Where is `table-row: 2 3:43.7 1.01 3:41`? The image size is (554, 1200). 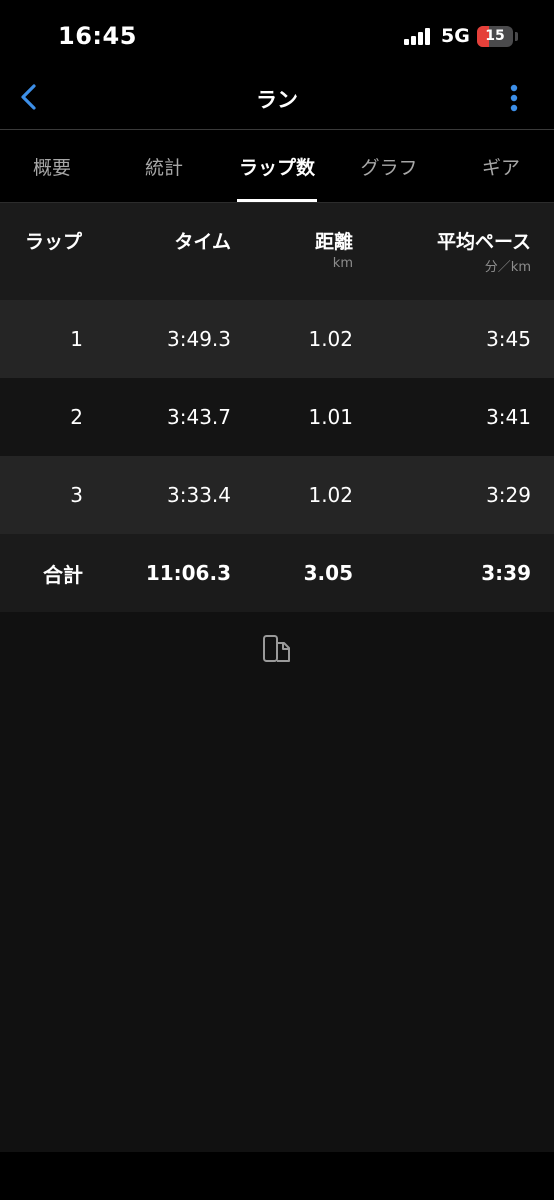 table-row: 2 3:43.7 1.01 3:41 is located at coordinates (277, 417).